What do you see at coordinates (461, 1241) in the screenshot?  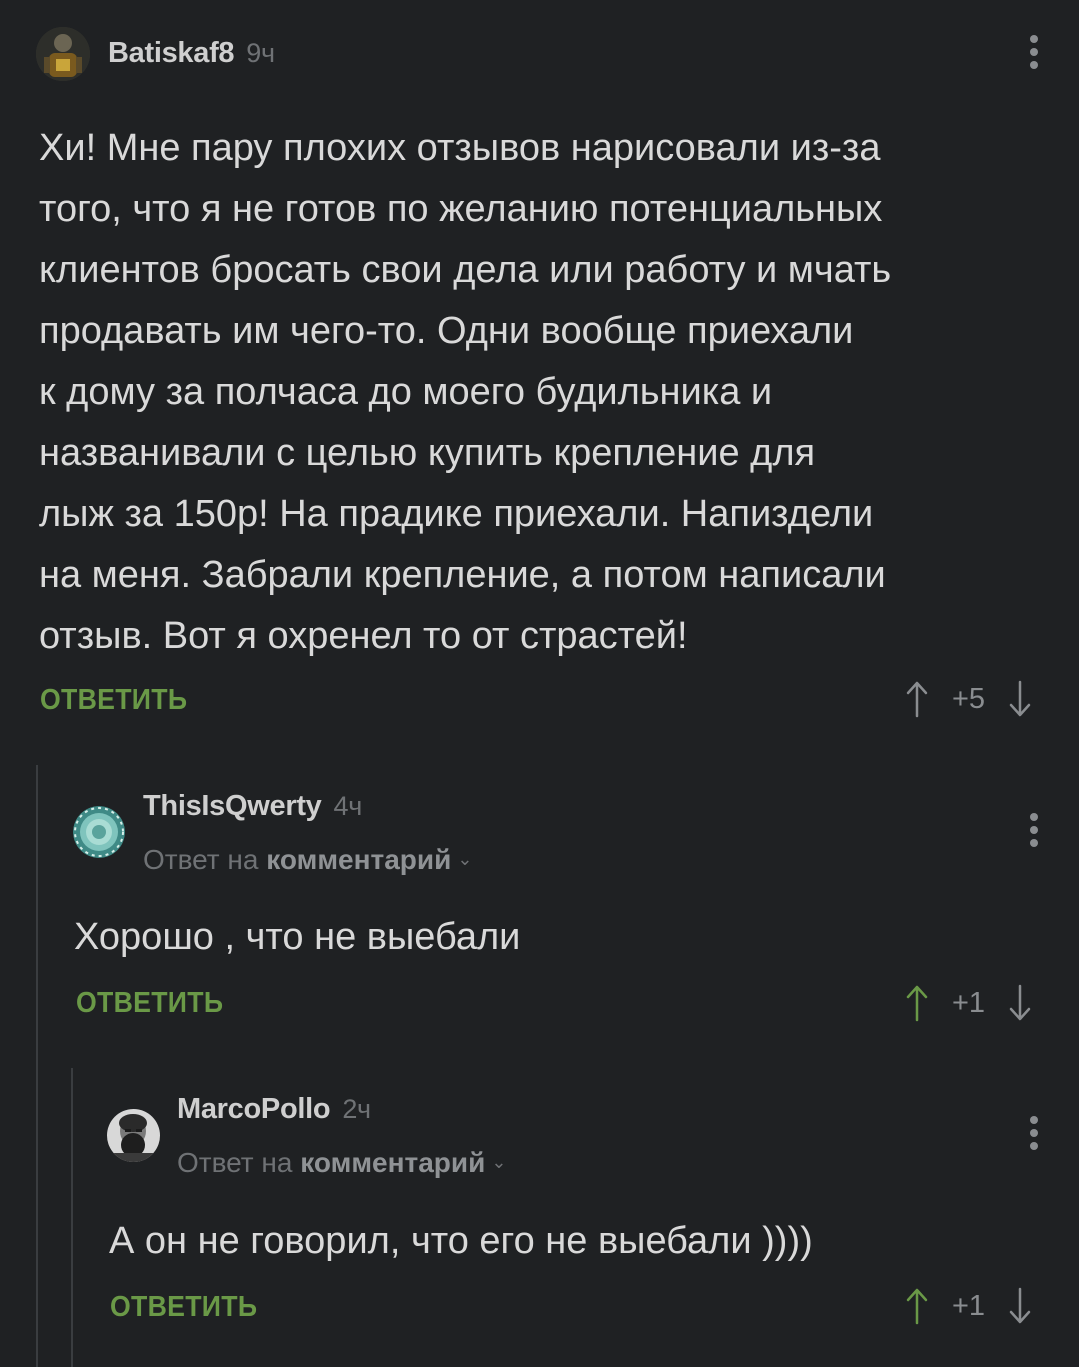 I see `comment-text: А он не говорил, что его не выебали ))))` at bounding box center [461, 1241].